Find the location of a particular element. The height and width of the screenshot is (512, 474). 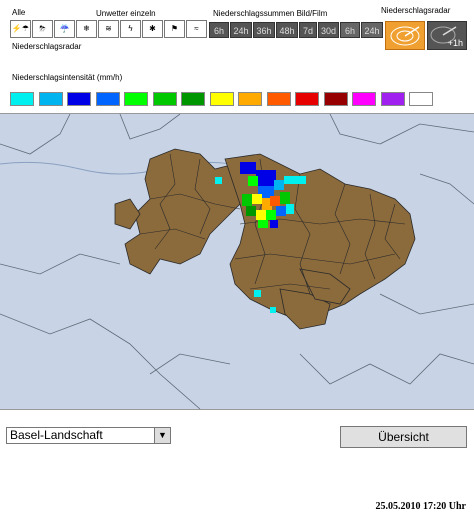

period-button-7d: 7d is located at coordinates (308, 30).